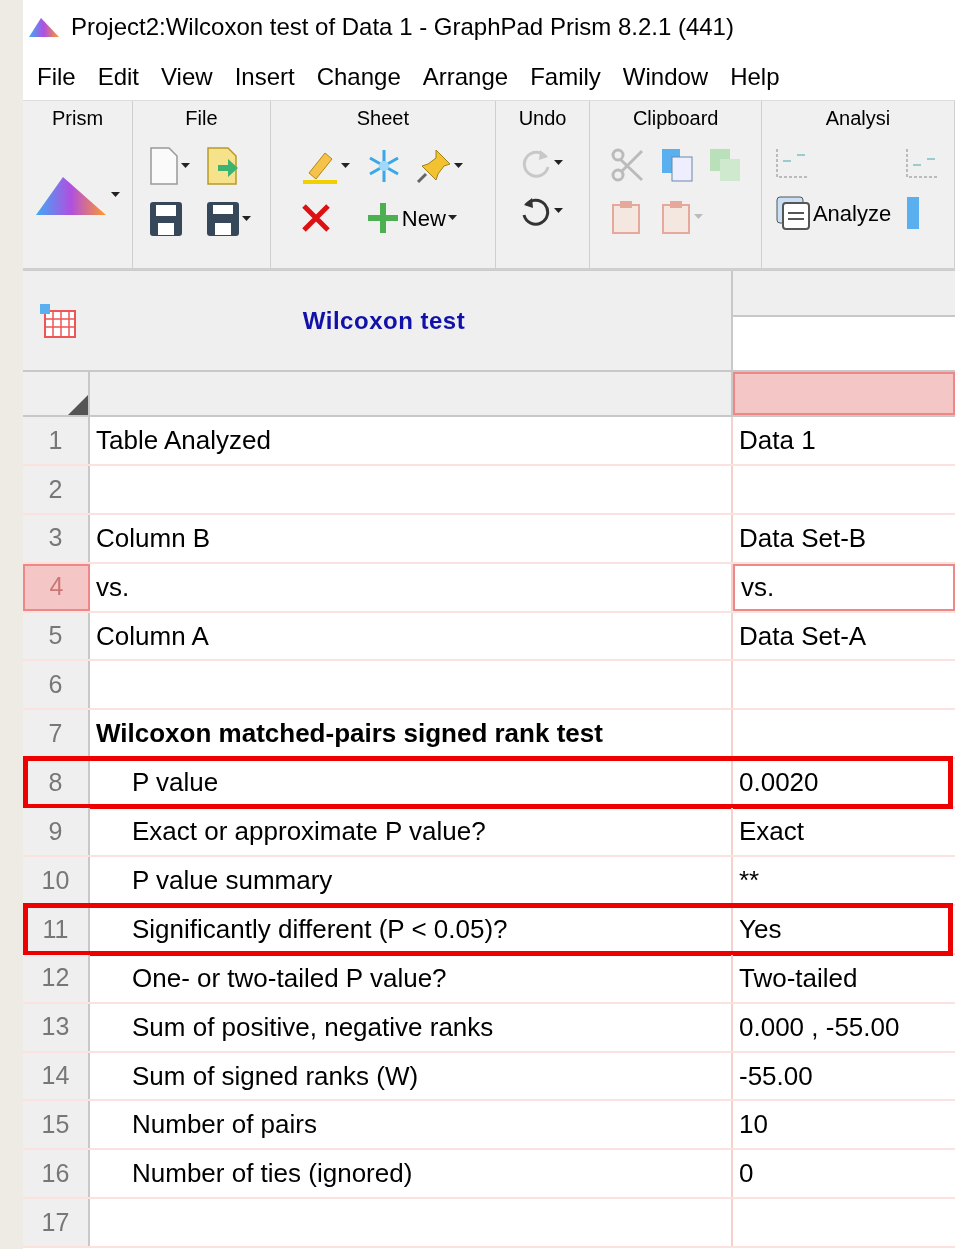 The height and width of the screenshot is (1249, 955). What do you see at coordinates (411, 734) in the screenshot?
I see `row-label: Wilcoxon matched-pairs signed rank test` at bounding box center [411, 734].